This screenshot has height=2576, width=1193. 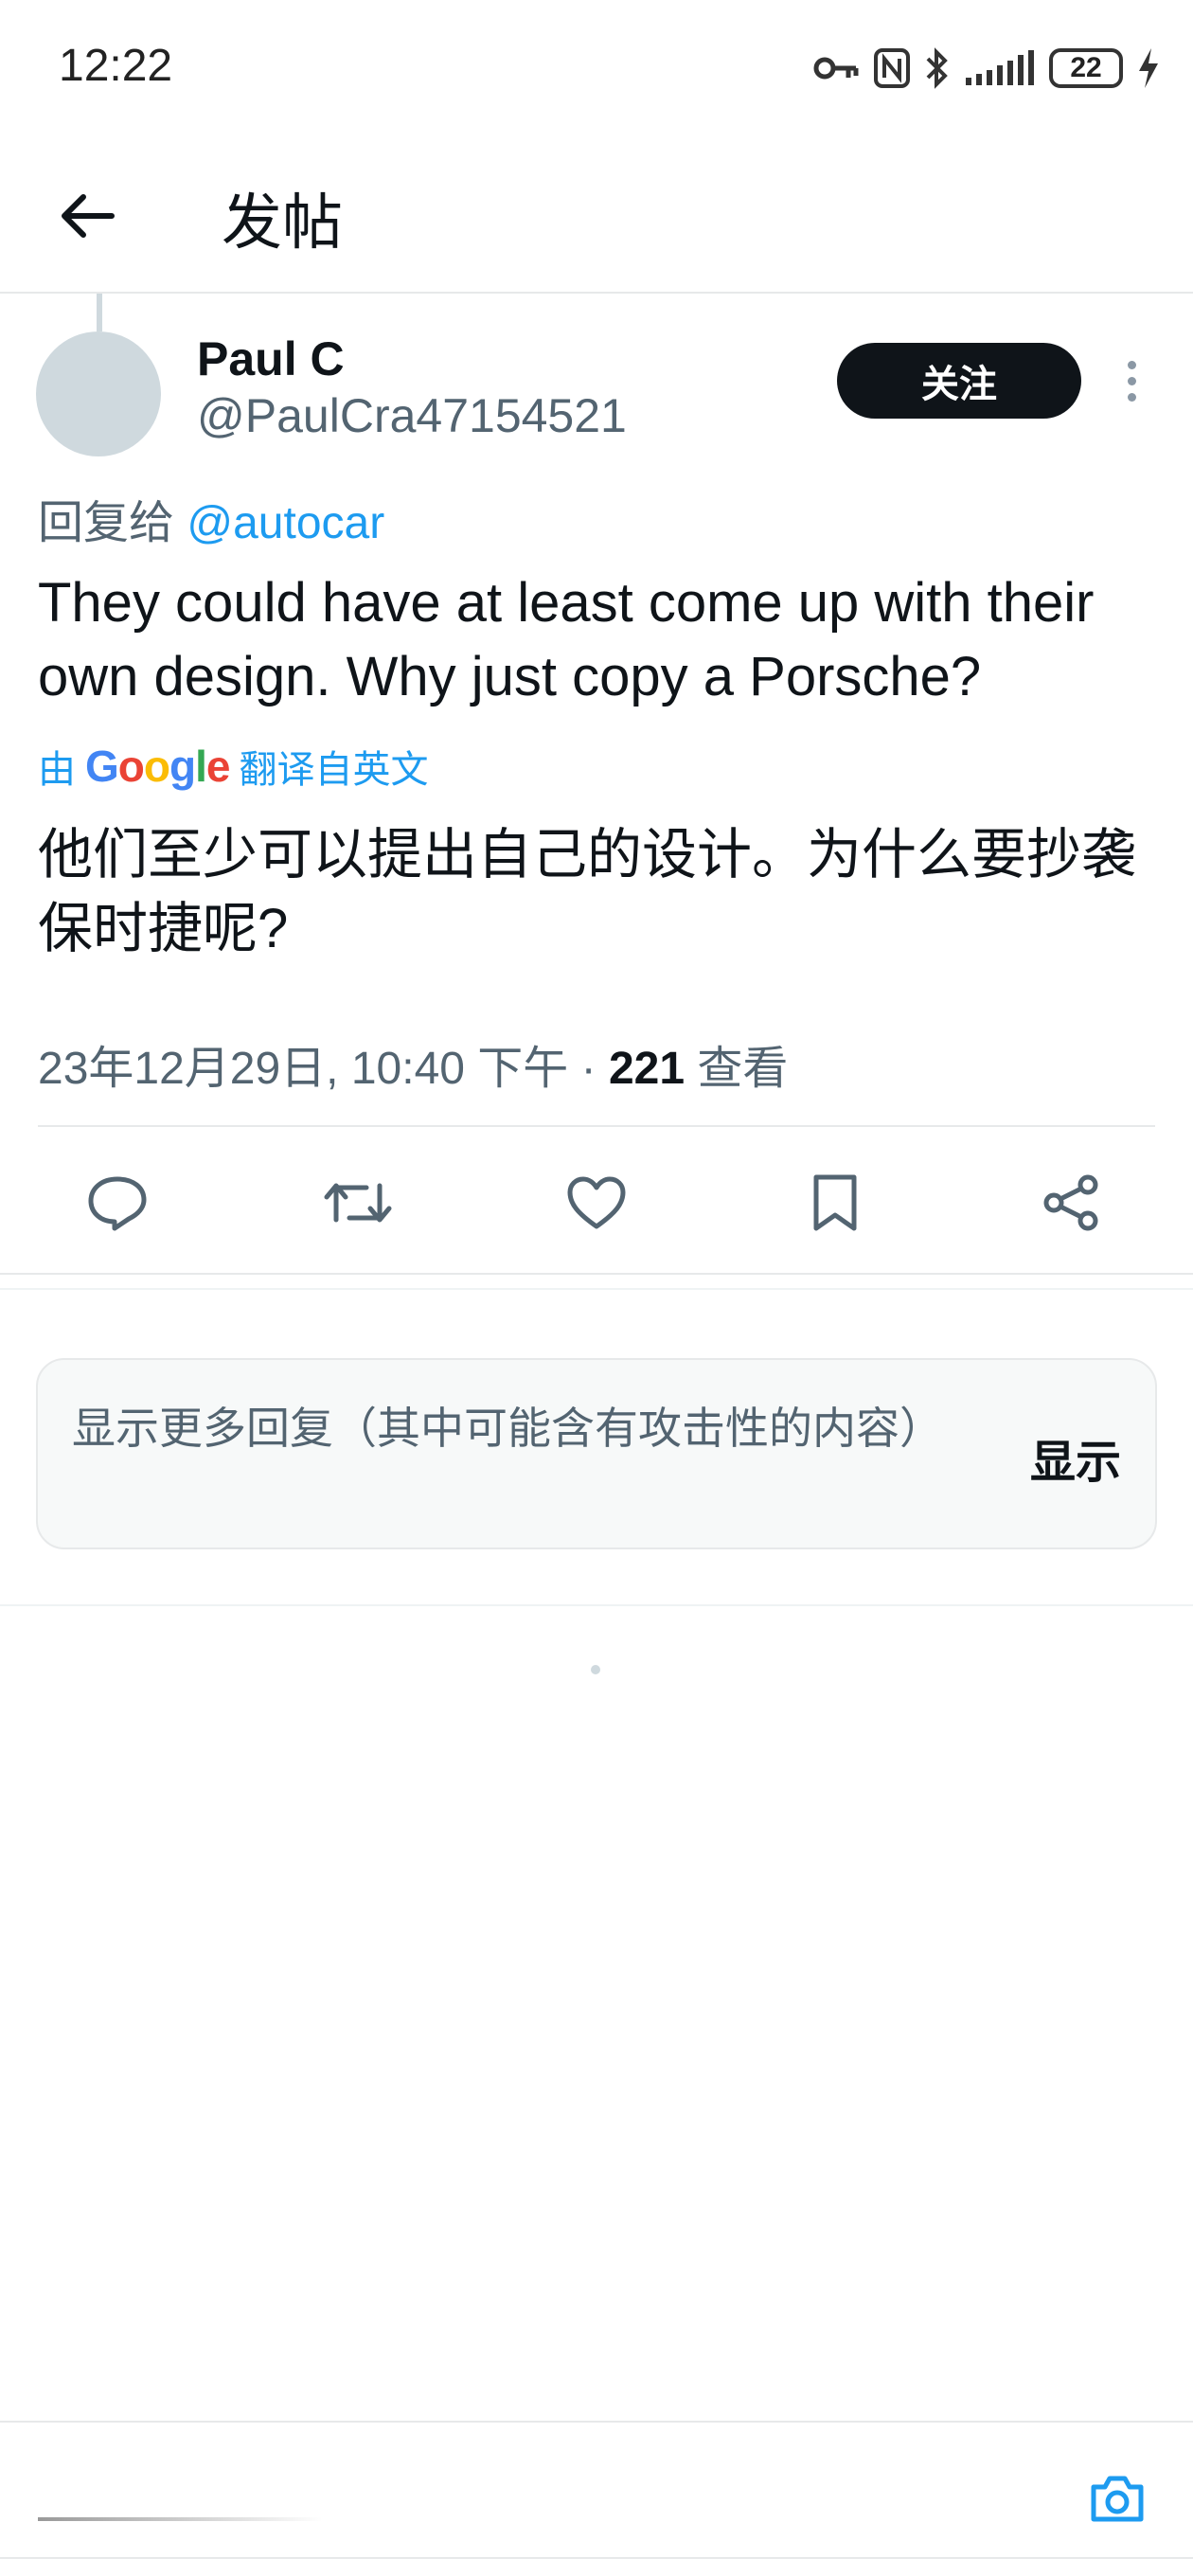 I want to click on bookmark-icon, so click(x=835, y=1202).